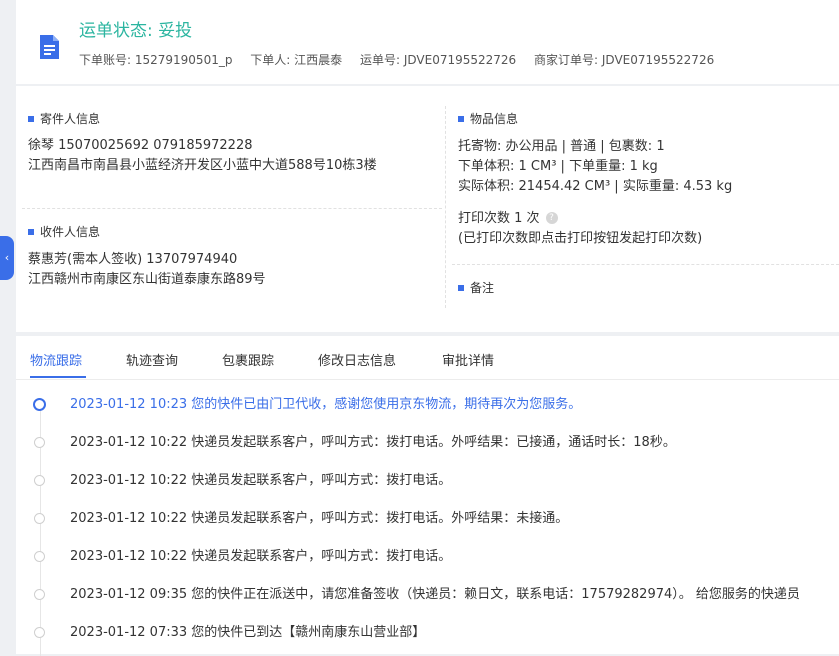  What do you see at coordinates (147, 279) in the screenshot?
I see `receiver-address: 江西赣州市南康区东山街道泰康东路89号` at bounding box center [147, 279].